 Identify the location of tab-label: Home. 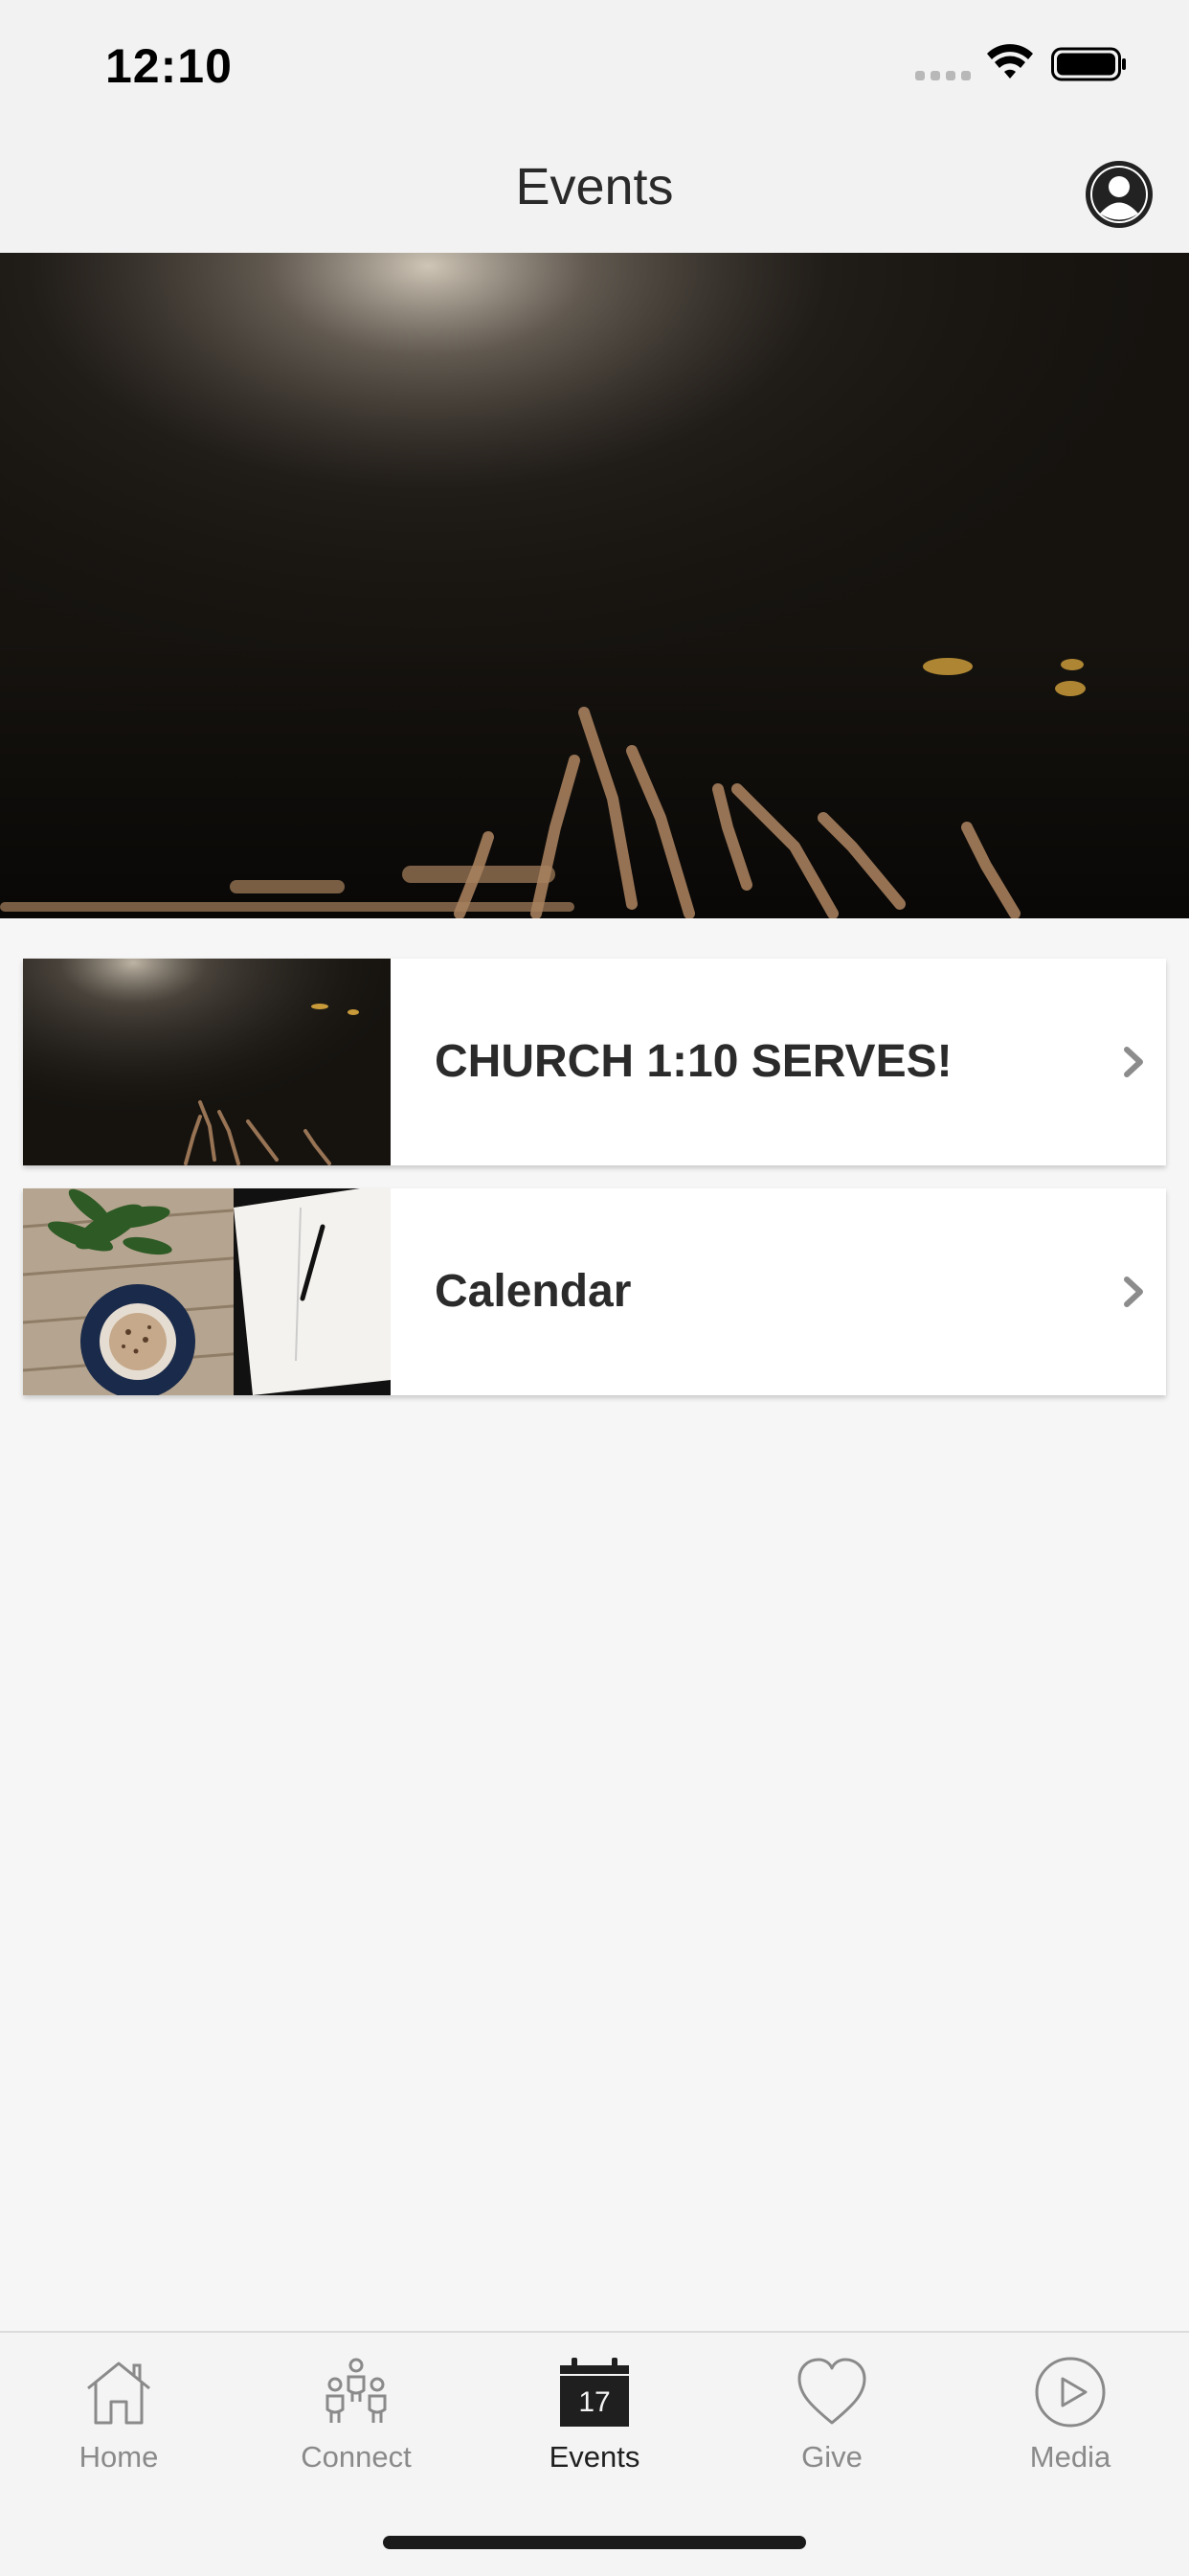
(119, 2457).